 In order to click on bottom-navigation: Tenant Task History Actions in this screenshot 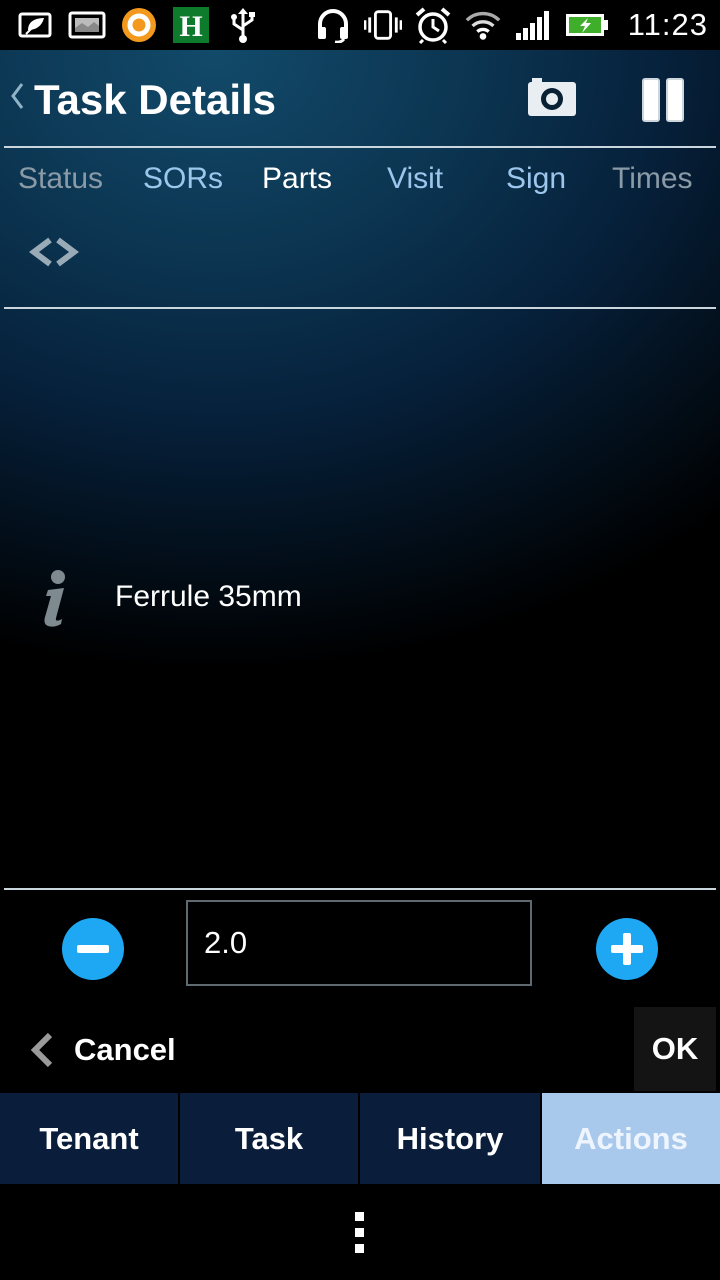, I will do `click(360, 1138)`.